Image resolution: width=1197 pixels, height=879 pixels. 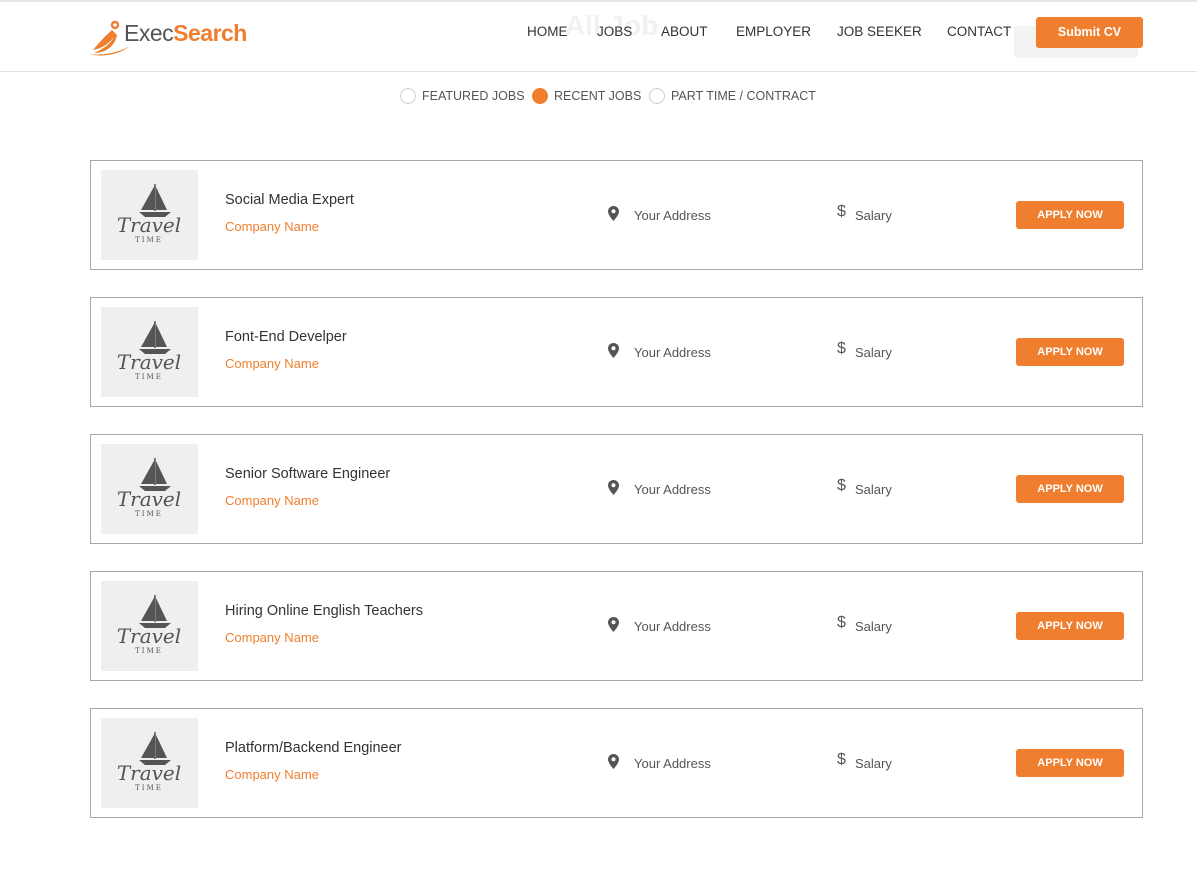 I want to click on job-title: Font-End Develper, so click(x=286, y=337).